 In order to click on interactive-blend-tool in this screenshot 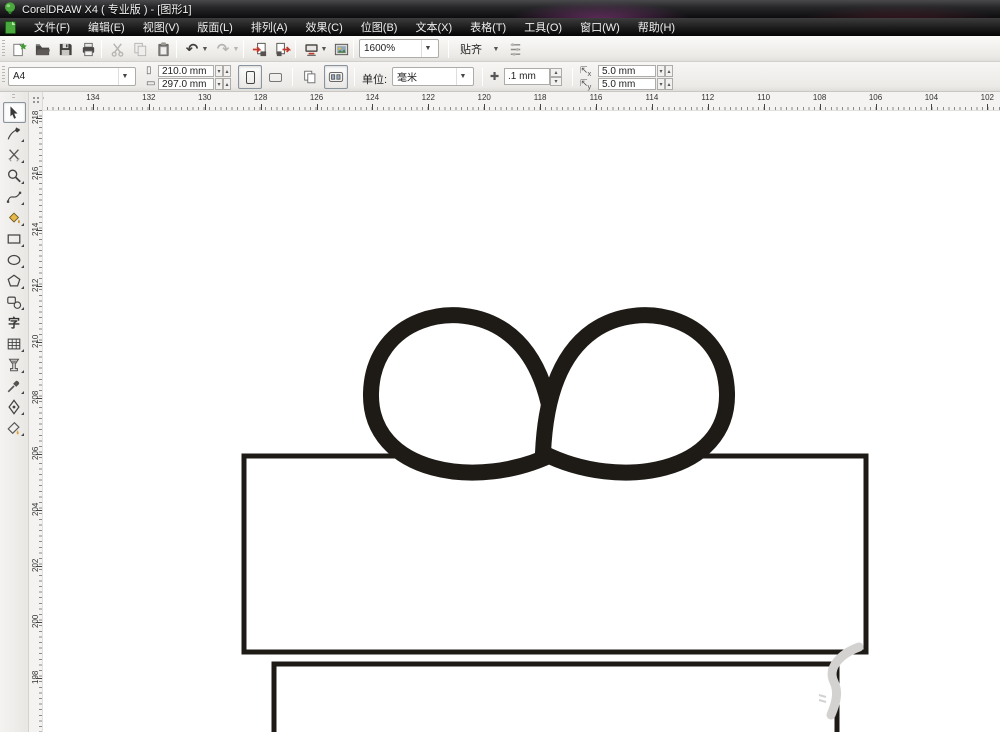, I will do `click(14, 364)`.